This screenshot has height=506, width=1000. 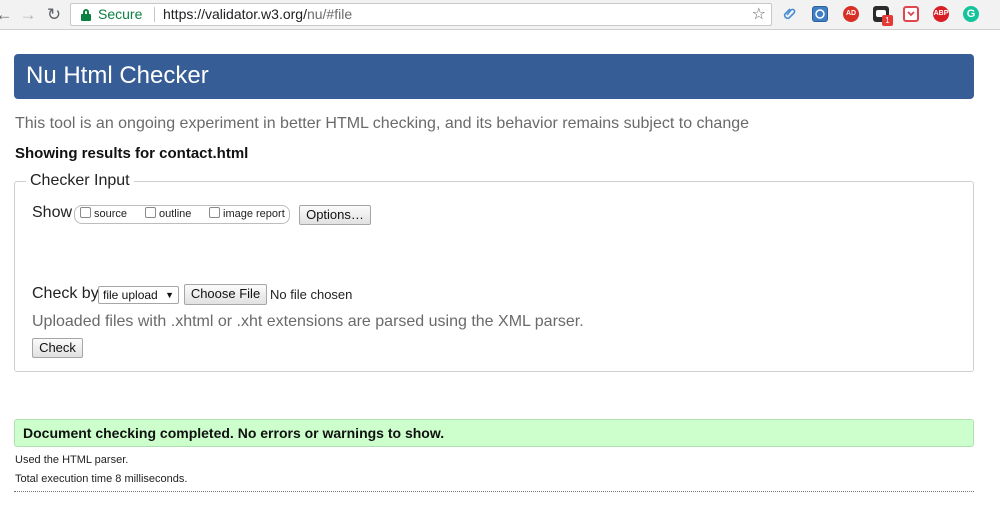 I want to click on source-option-label: source, so click(x=111, y=214).